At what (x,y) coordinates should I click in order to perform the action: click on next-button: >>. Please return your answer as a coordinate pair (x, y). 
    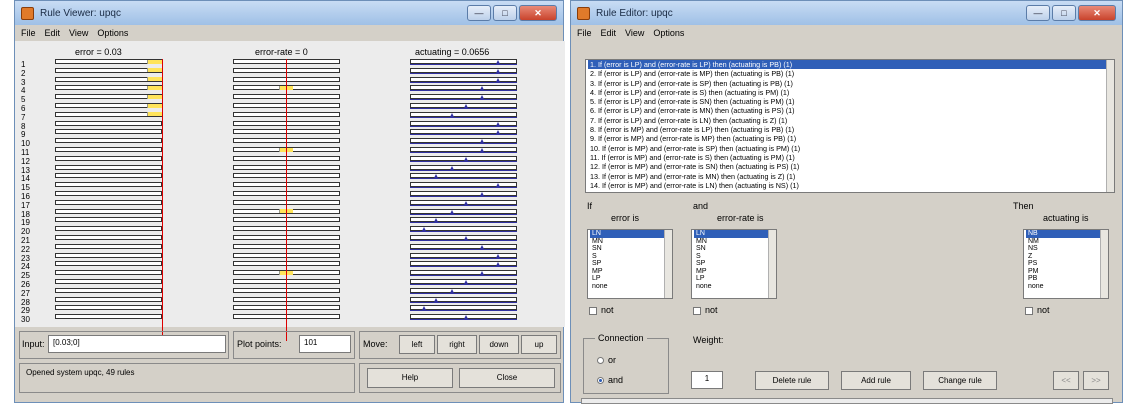
    Looking at the image, I should click on (1096, 380).